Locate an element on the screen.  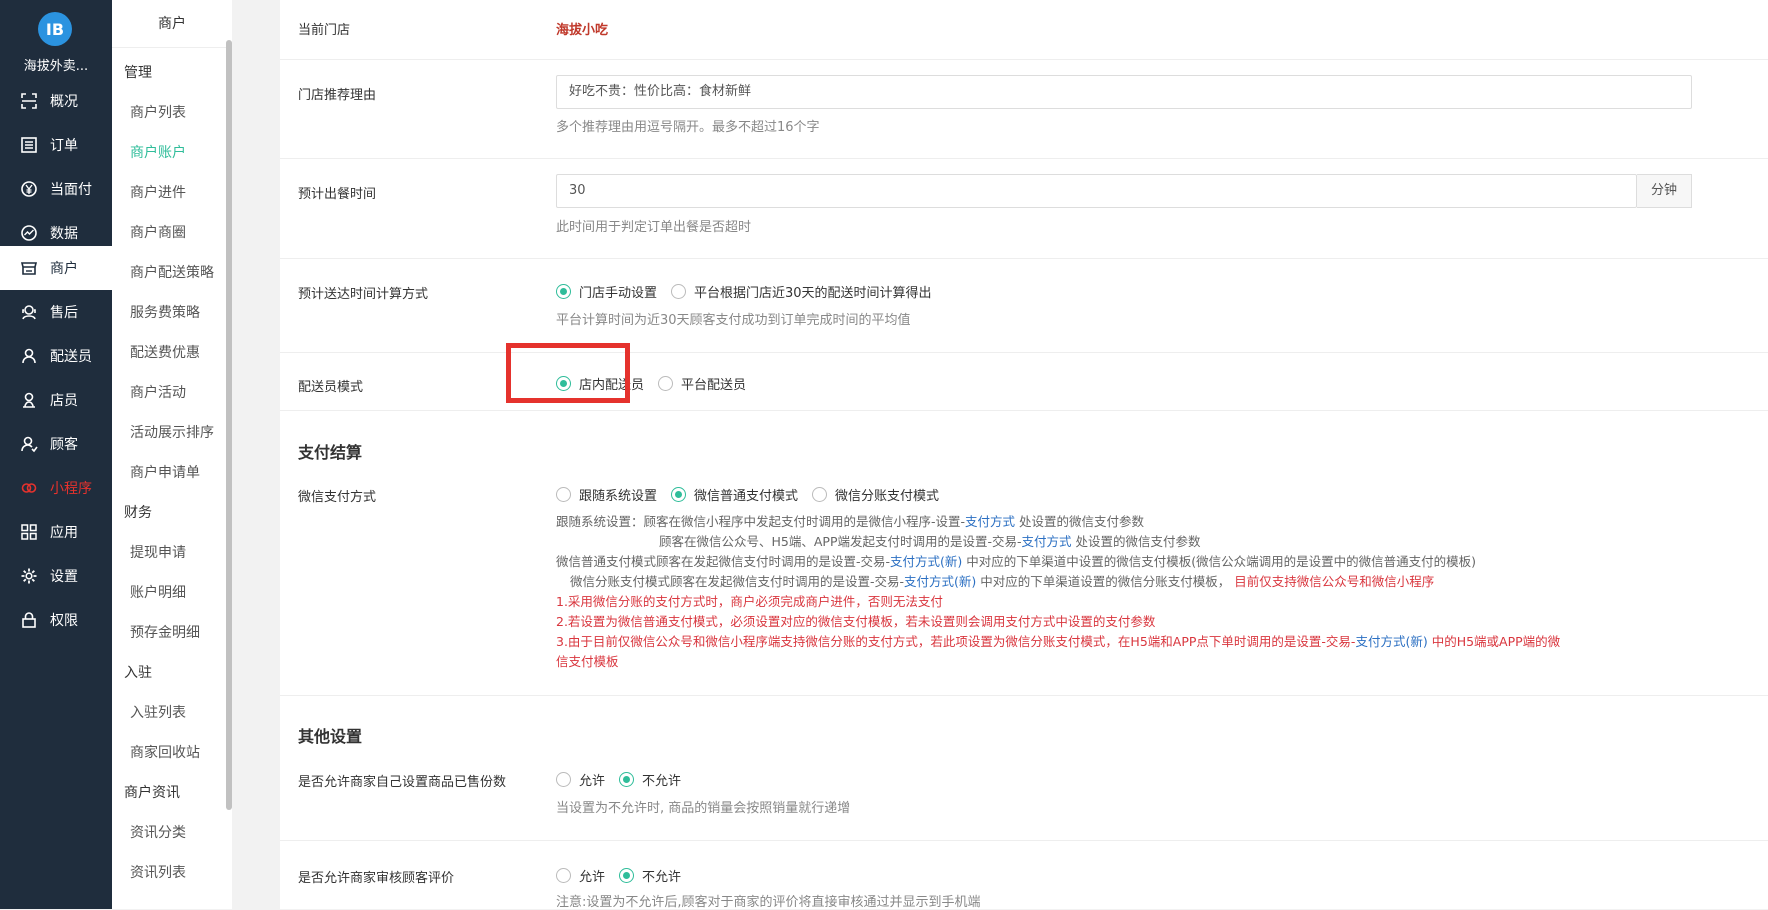
submenu-item-deposit-detail: 预存金明细 is located at coordinates (165, 632).